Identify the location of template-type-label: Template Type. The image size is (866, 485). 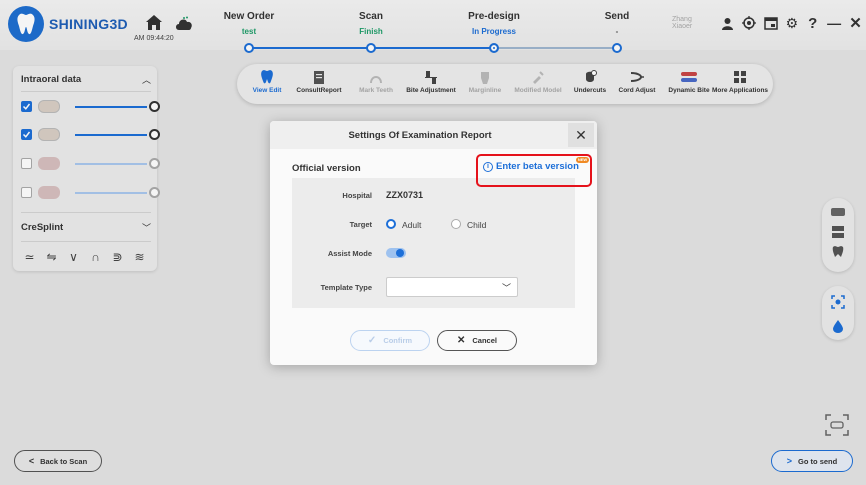
(346, 287).